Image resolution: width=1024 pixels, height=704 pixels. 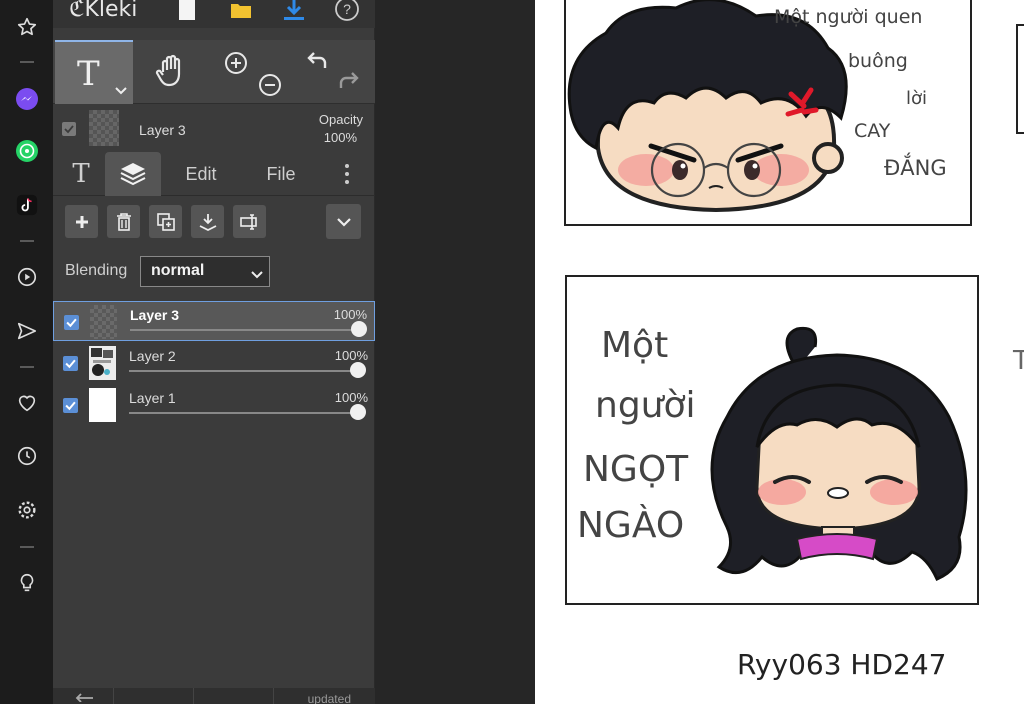 I want to click on layer-actions, so click(x=214, y=224).